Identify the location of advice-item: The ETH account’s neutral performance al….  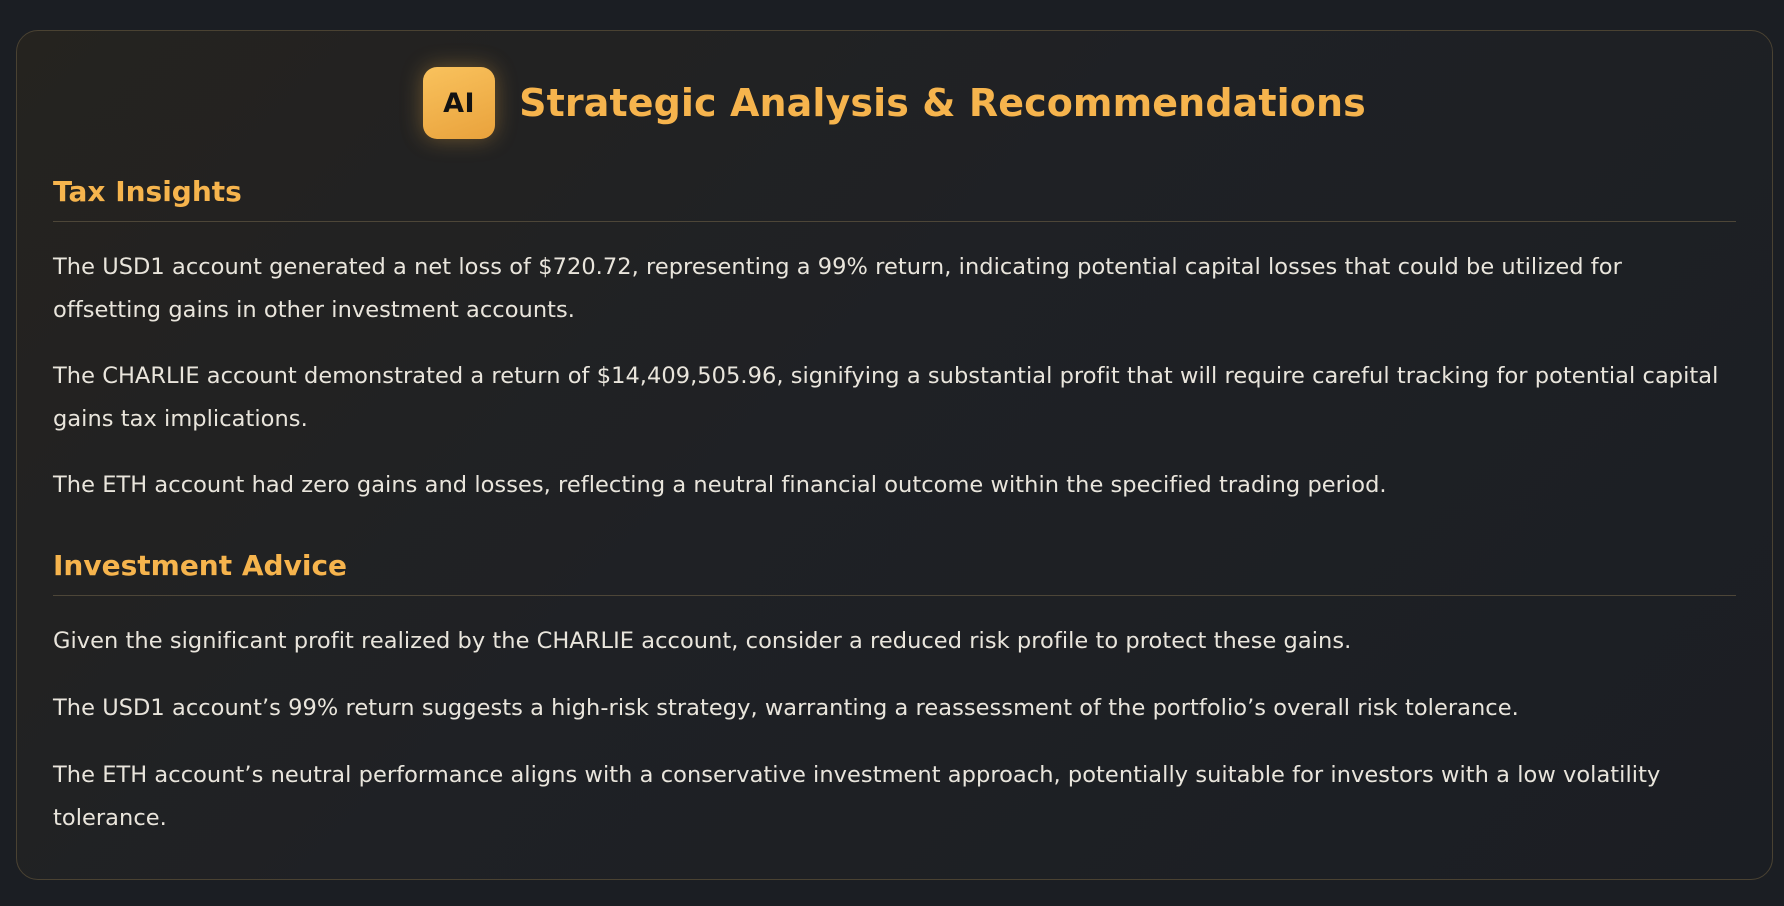
(857, 796).